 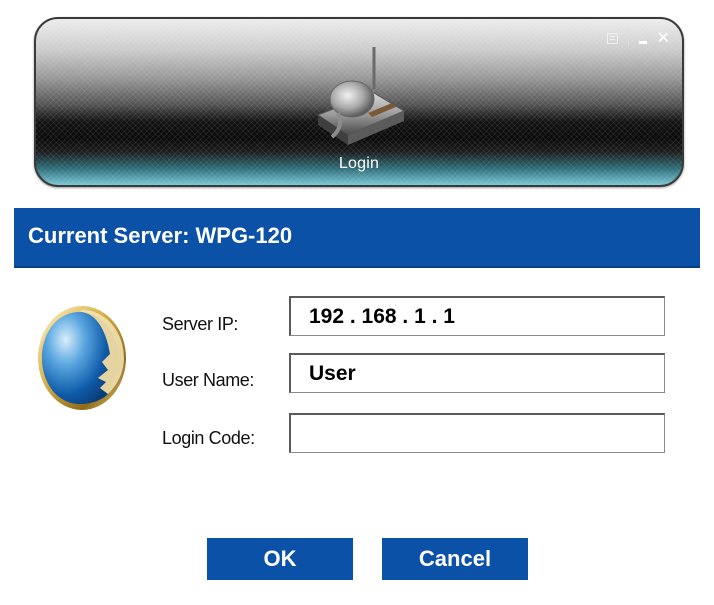 I want to click on login-label: Login, so click(x=359, y=163).